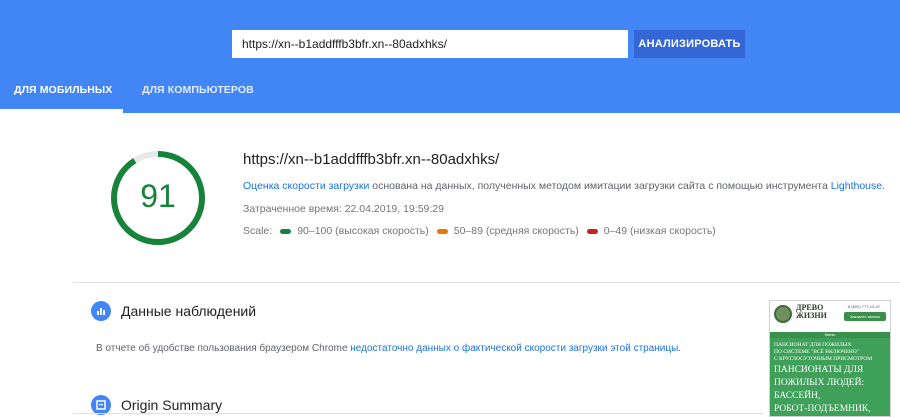 This screenshot has height=417, width=900. What do you see at coordinates (783, 314) in the screenshot?
I see `tree-logo-icon` at bounding box center [783, 314].